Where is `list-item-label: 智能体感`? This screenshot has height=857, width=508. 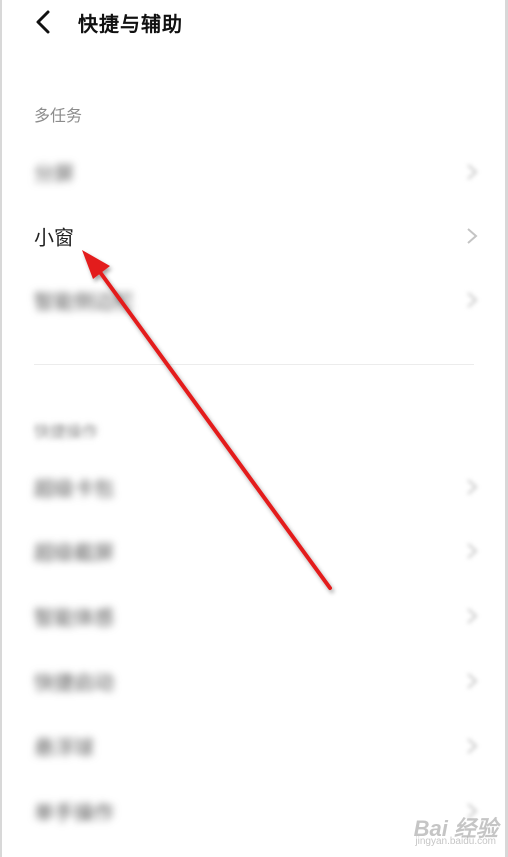 list-item-label: 智能体感 is located at coordinates (74, 617).